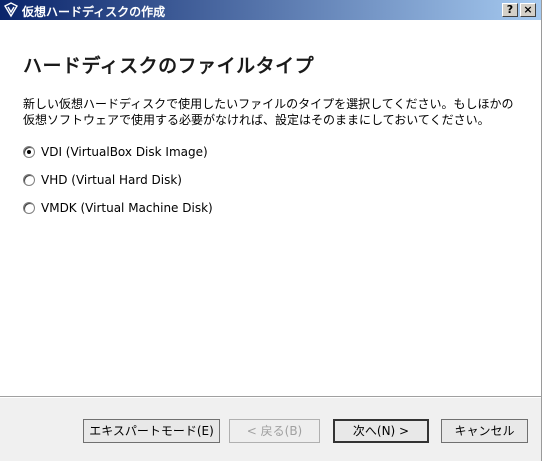  I want to click on option-vhd: VHD (Virtual Hard Disk), so click(102, 180).